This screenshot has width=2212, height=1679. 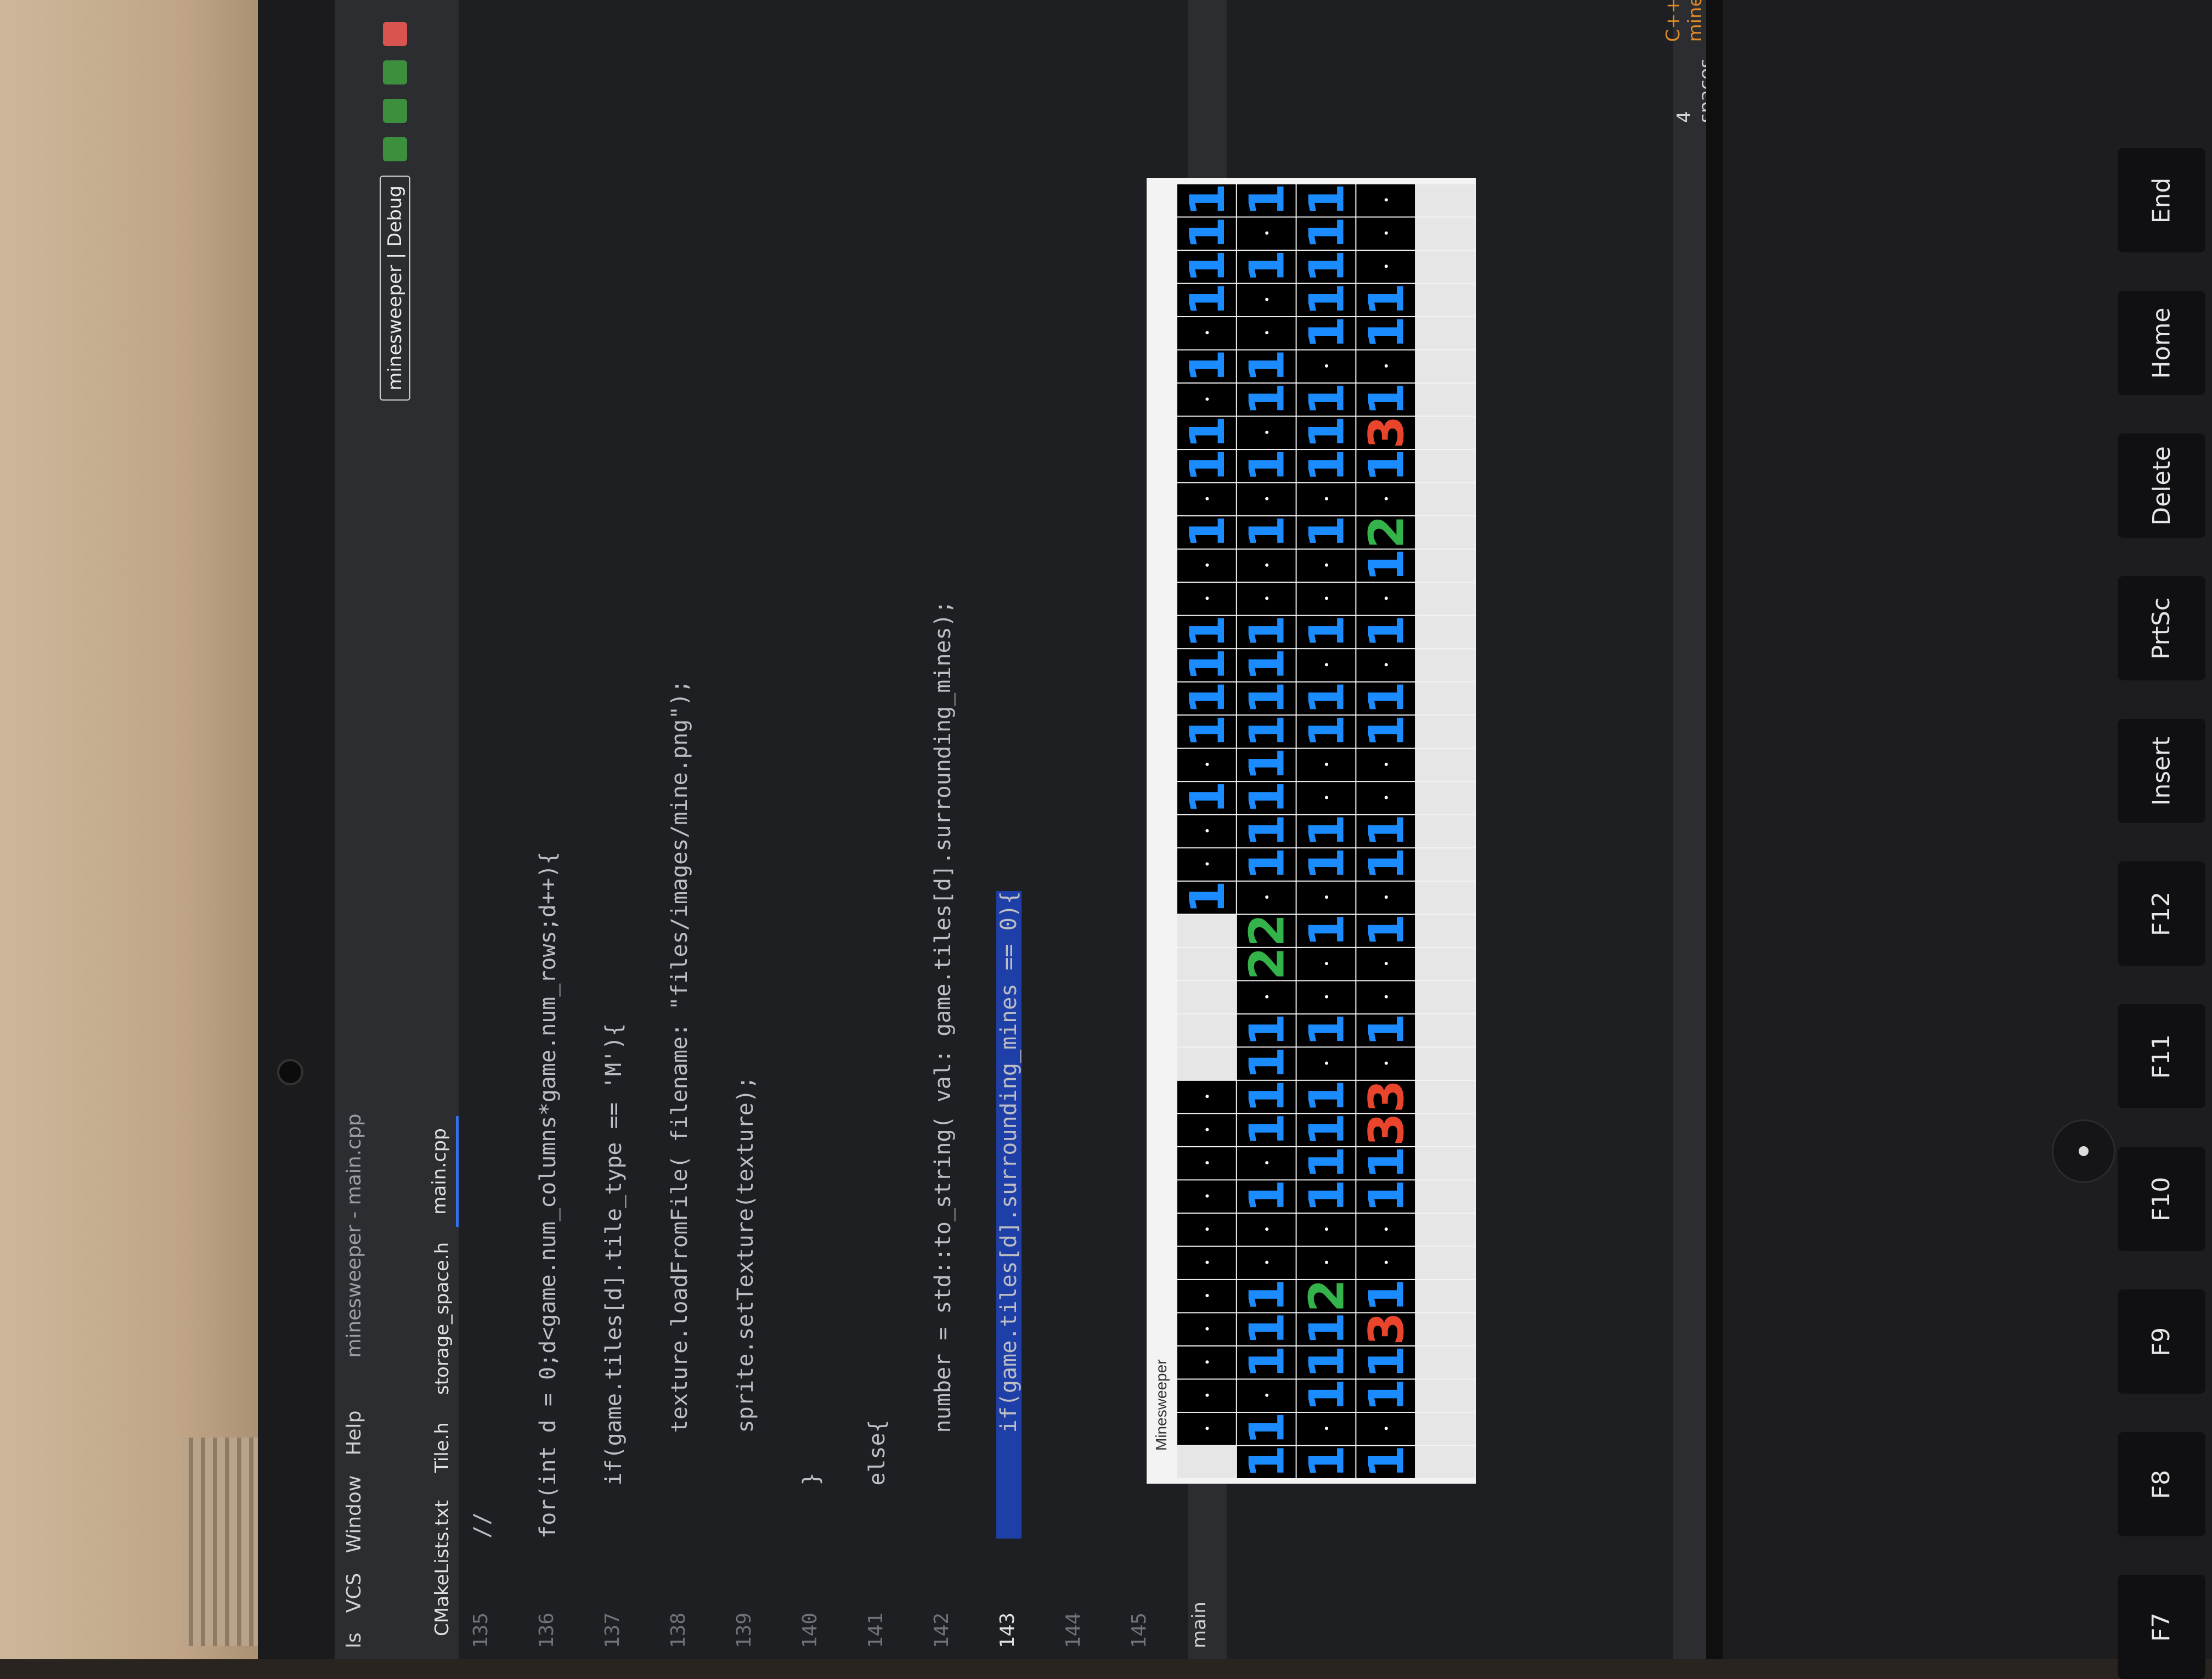 What do you see at coordinates (811, 1506) in the screenshot?
I see `code-line: }` at bounding box center [811, 1506].